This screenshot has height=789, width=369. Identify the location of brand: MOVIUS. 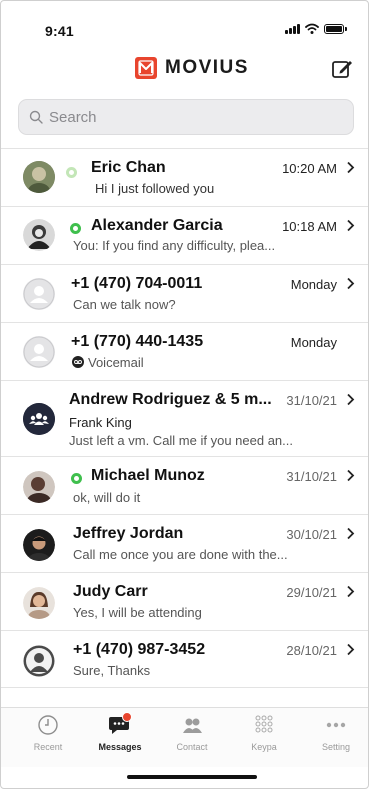
(192, 68).